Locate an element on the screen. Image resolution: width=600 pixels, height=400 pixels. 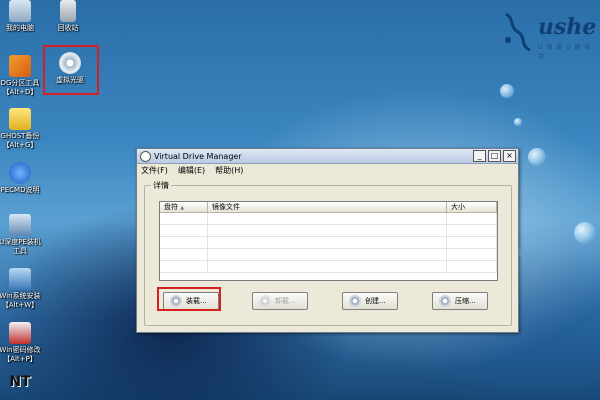
close-button: × is located at coordinates (509, 156).